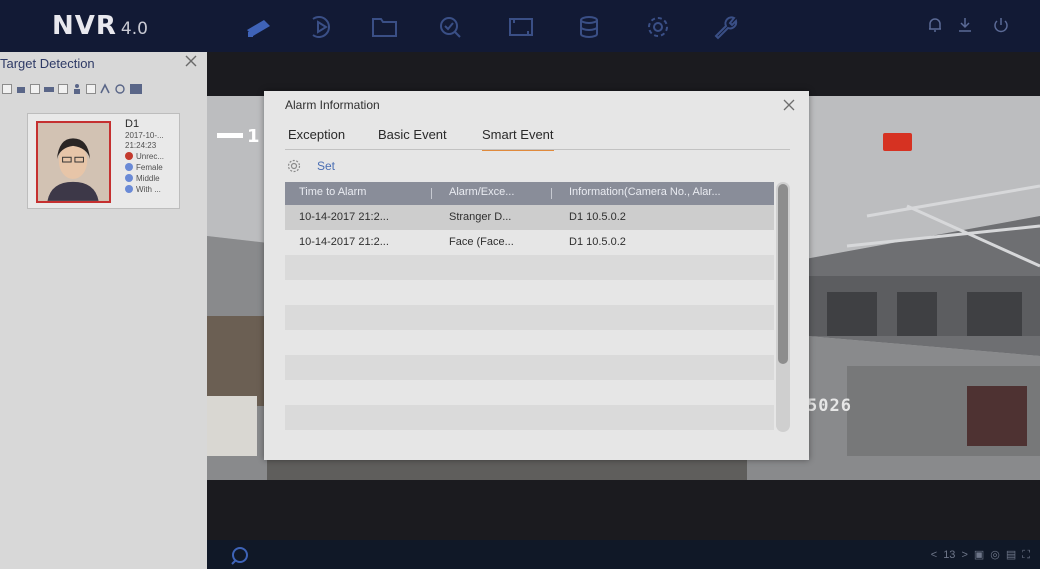 The height and width of the screenshot is (569, 1040). I want to click on sequence-icon: ◎, so click(995, 555).